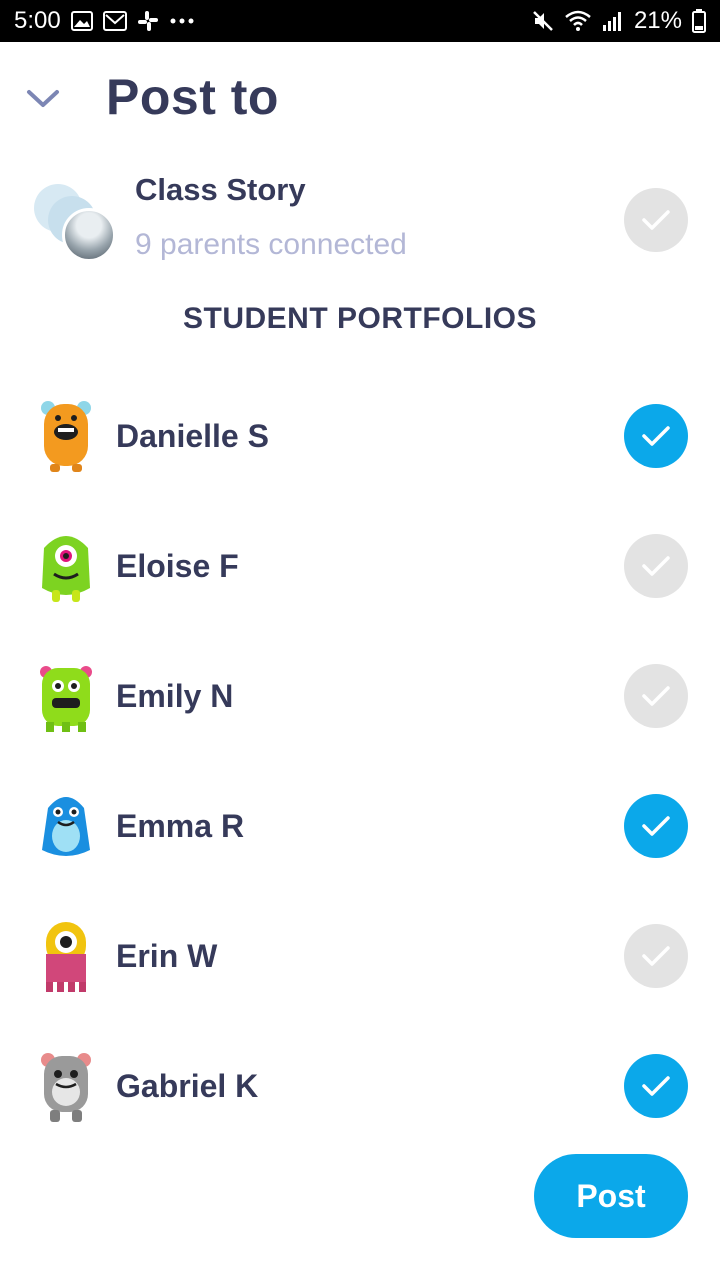  What do you see at coordinates (114, 21) in the screenshot?
I see `gmail-icon` at bounding box center [114, 21].